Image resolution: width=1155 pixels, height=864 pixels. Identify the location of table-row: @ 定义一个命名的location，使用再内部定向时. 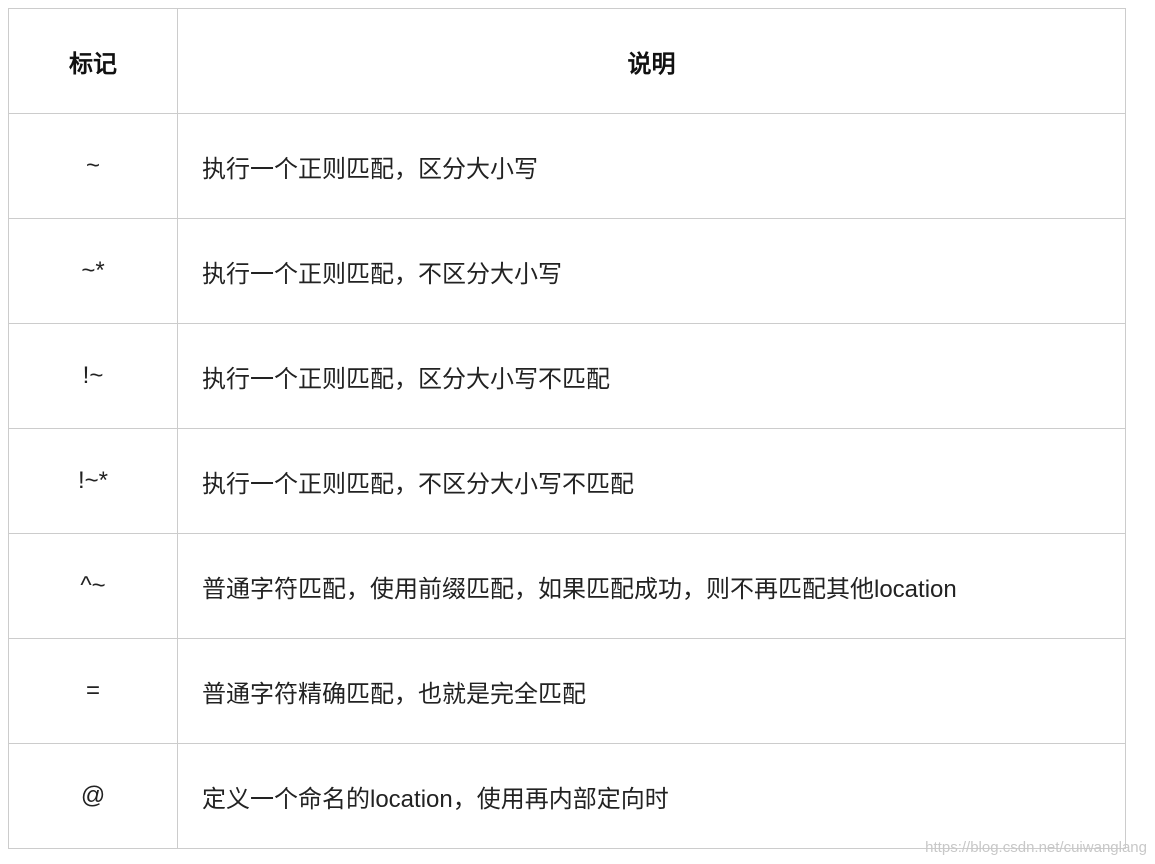
(567, 796).